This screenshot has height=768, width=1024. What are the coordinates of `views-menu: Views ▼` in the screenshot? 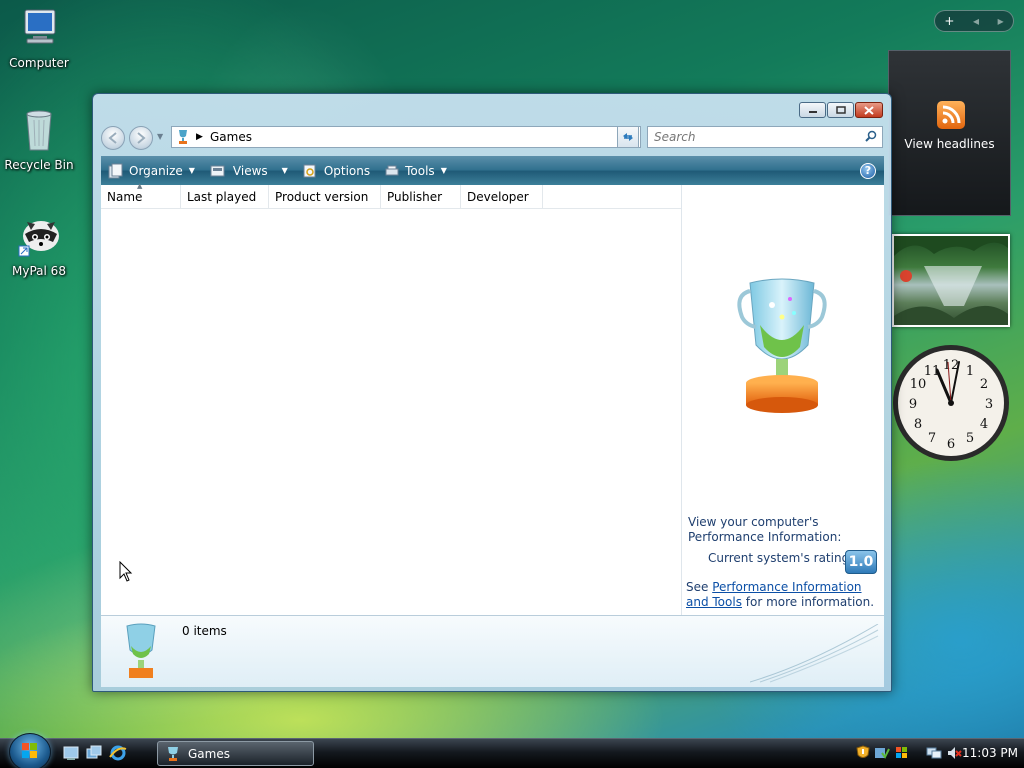 It's located at (249, 170).